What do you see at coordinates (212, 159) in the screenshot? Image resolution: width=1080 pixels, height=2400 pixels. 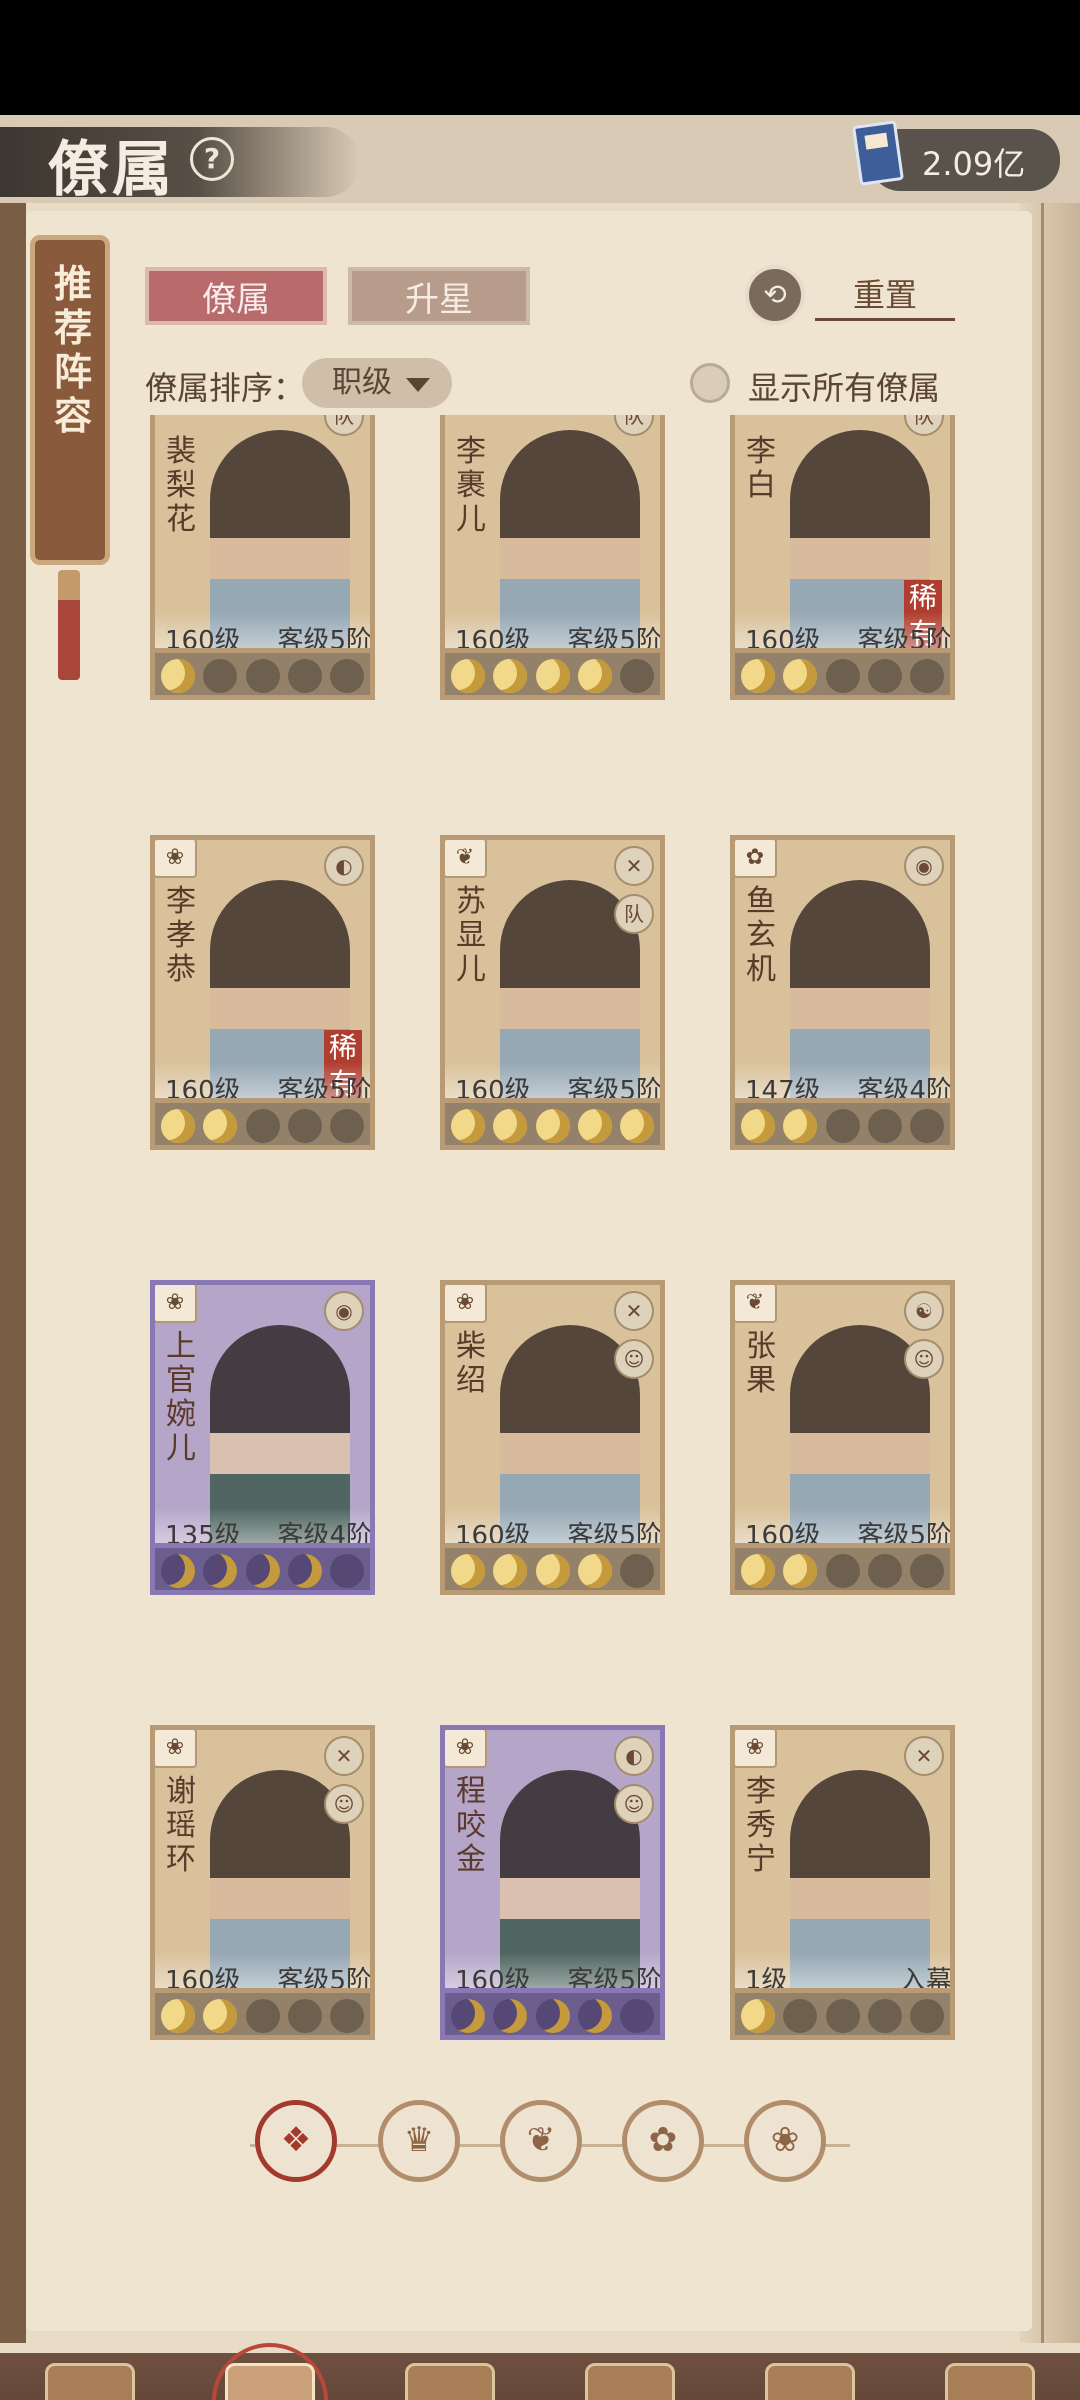 I see `help-icon: ?` at bounding box center [212, 159].